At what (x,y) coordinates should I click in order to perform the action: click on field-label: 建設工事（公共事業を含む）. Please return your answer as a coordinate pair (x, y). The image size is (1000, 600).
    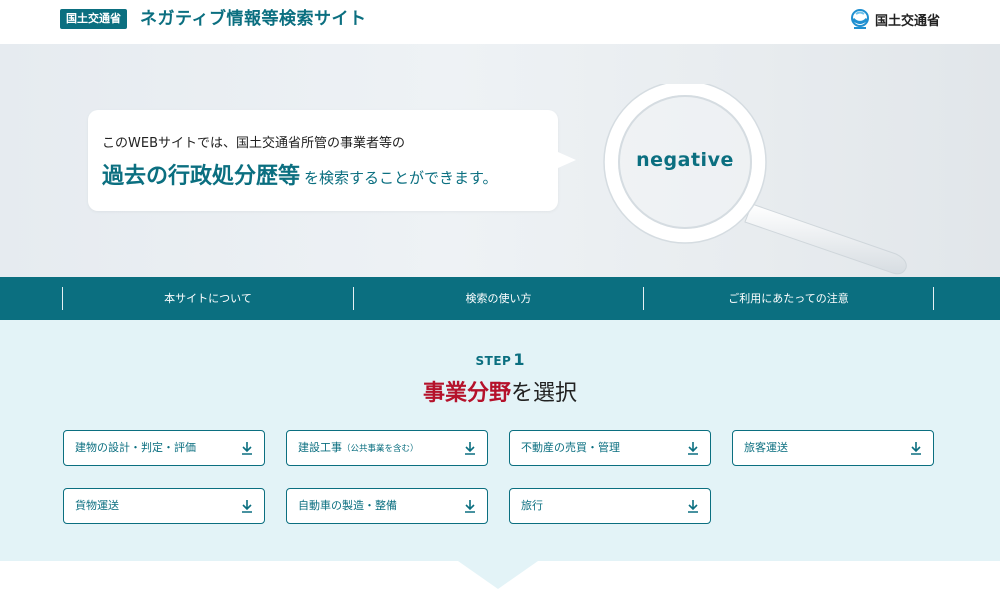
    Looking at the image, I should click on (358, 448).